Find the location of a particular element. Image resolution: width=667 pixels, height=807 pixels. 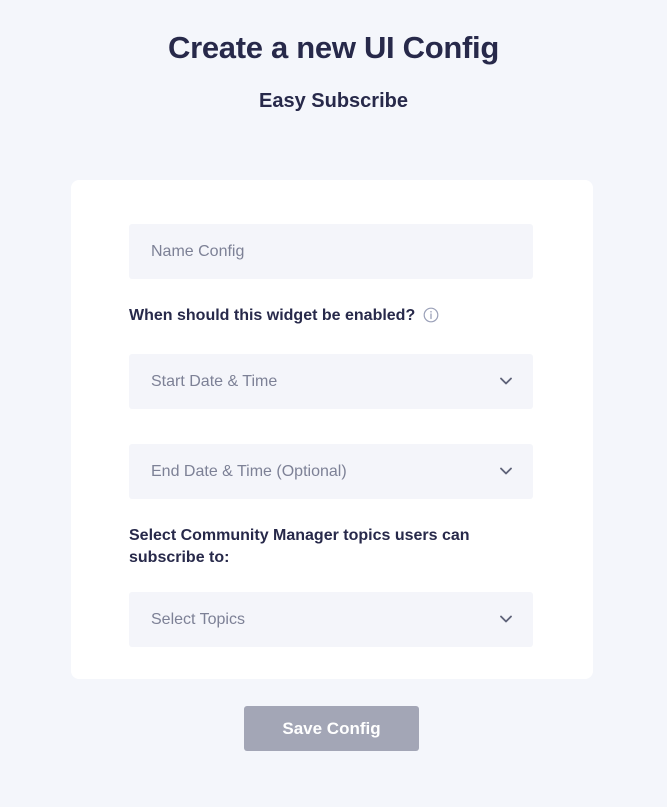

topics-label-line2: subscribe to: is located at coordinates (179, 557).